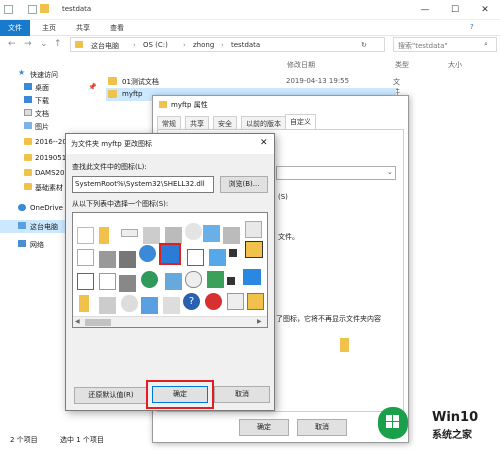 Image resolution: width=500 pixels, height=450 pixels. What do you see at coordinates (171, 305) in the screenshot?
I see `folder-network-icon` at bounding box center [171, 305].